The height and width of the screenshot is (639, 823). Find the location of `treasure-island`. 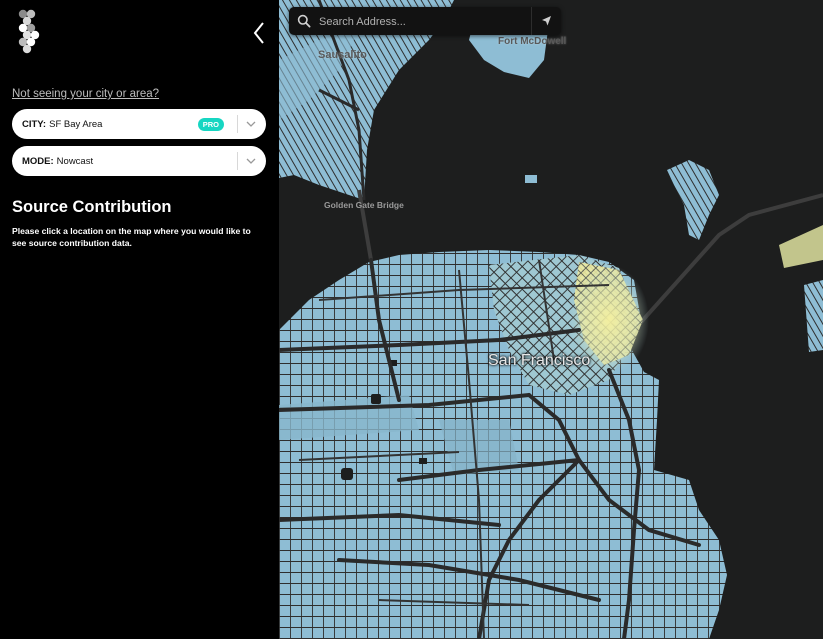

treasure-island is located at coordinates (693, 200).